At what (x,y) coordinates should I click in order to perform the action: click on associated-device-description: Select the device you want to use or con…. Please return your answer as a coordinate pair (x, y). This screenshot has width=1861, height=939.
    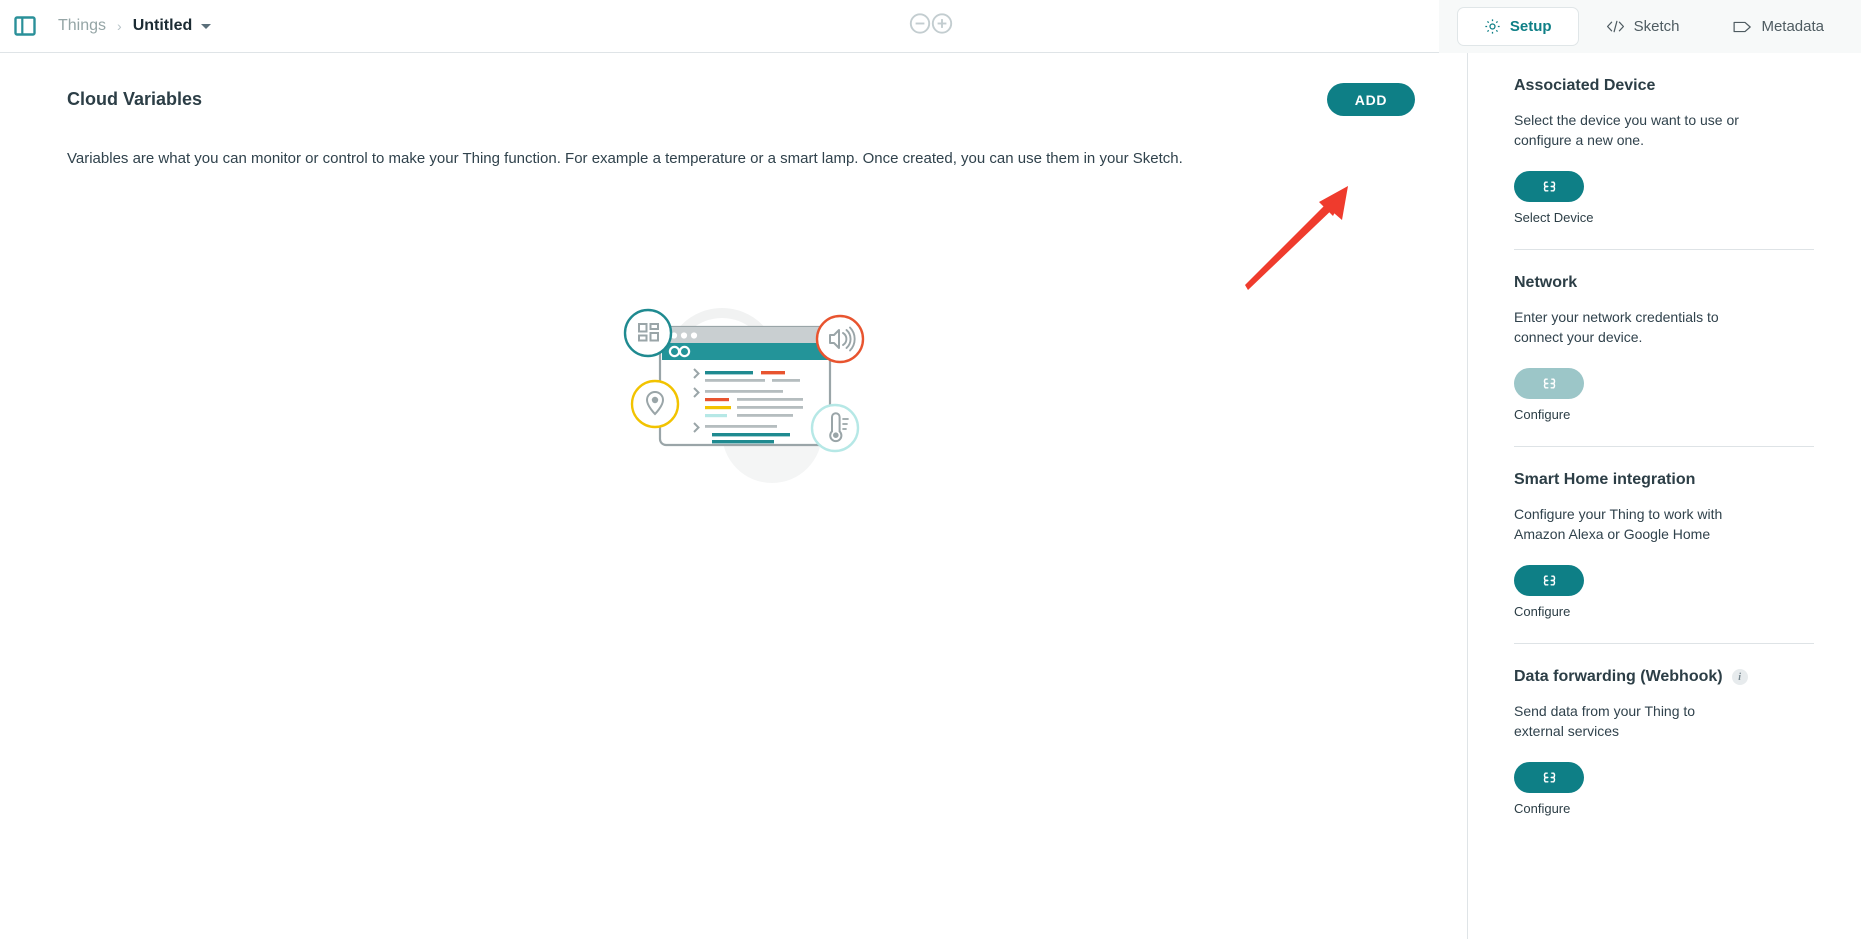
    Looking at the image, I should click on (1626, 130).